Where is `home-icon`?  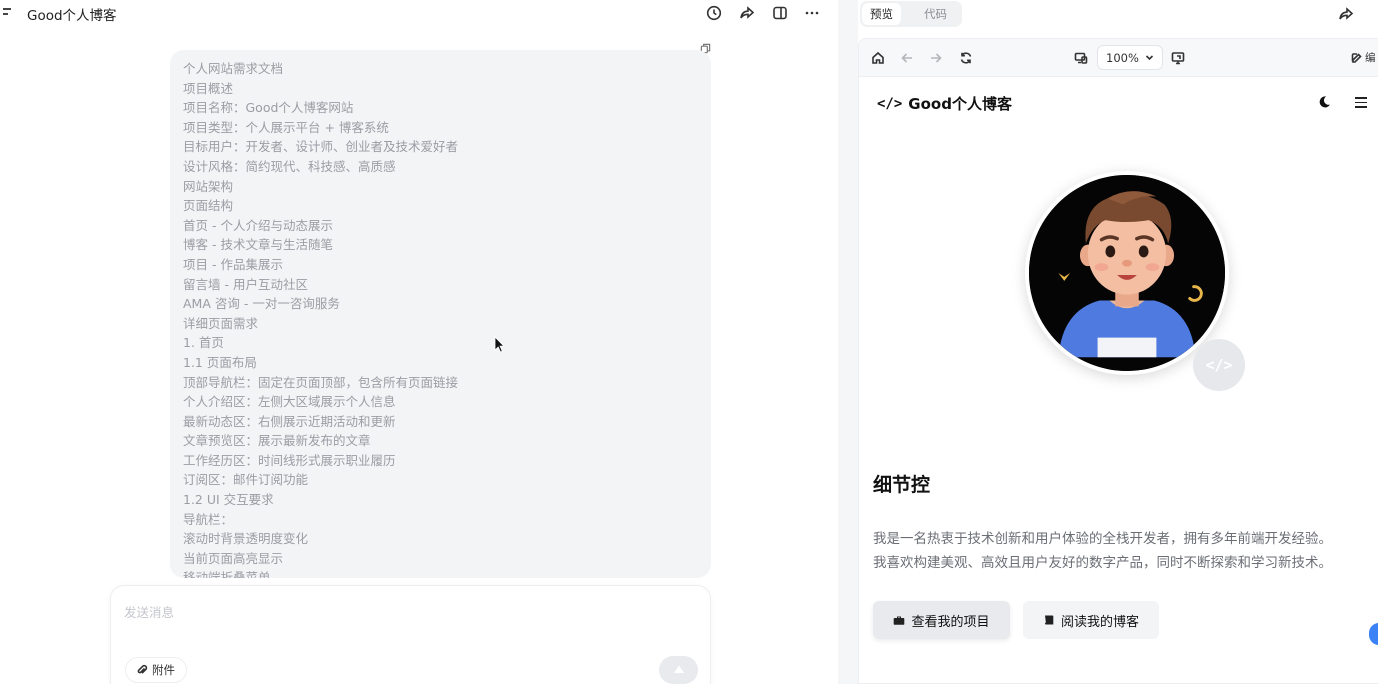 home-icon is located at coordinates (878, 57).